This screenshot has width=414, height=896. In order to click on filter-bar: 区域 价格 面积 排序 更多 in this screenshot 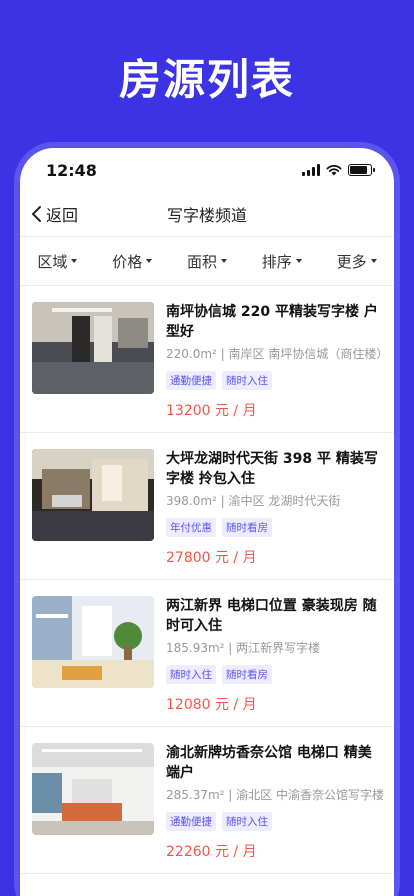, I will do `click(207, 261)`.